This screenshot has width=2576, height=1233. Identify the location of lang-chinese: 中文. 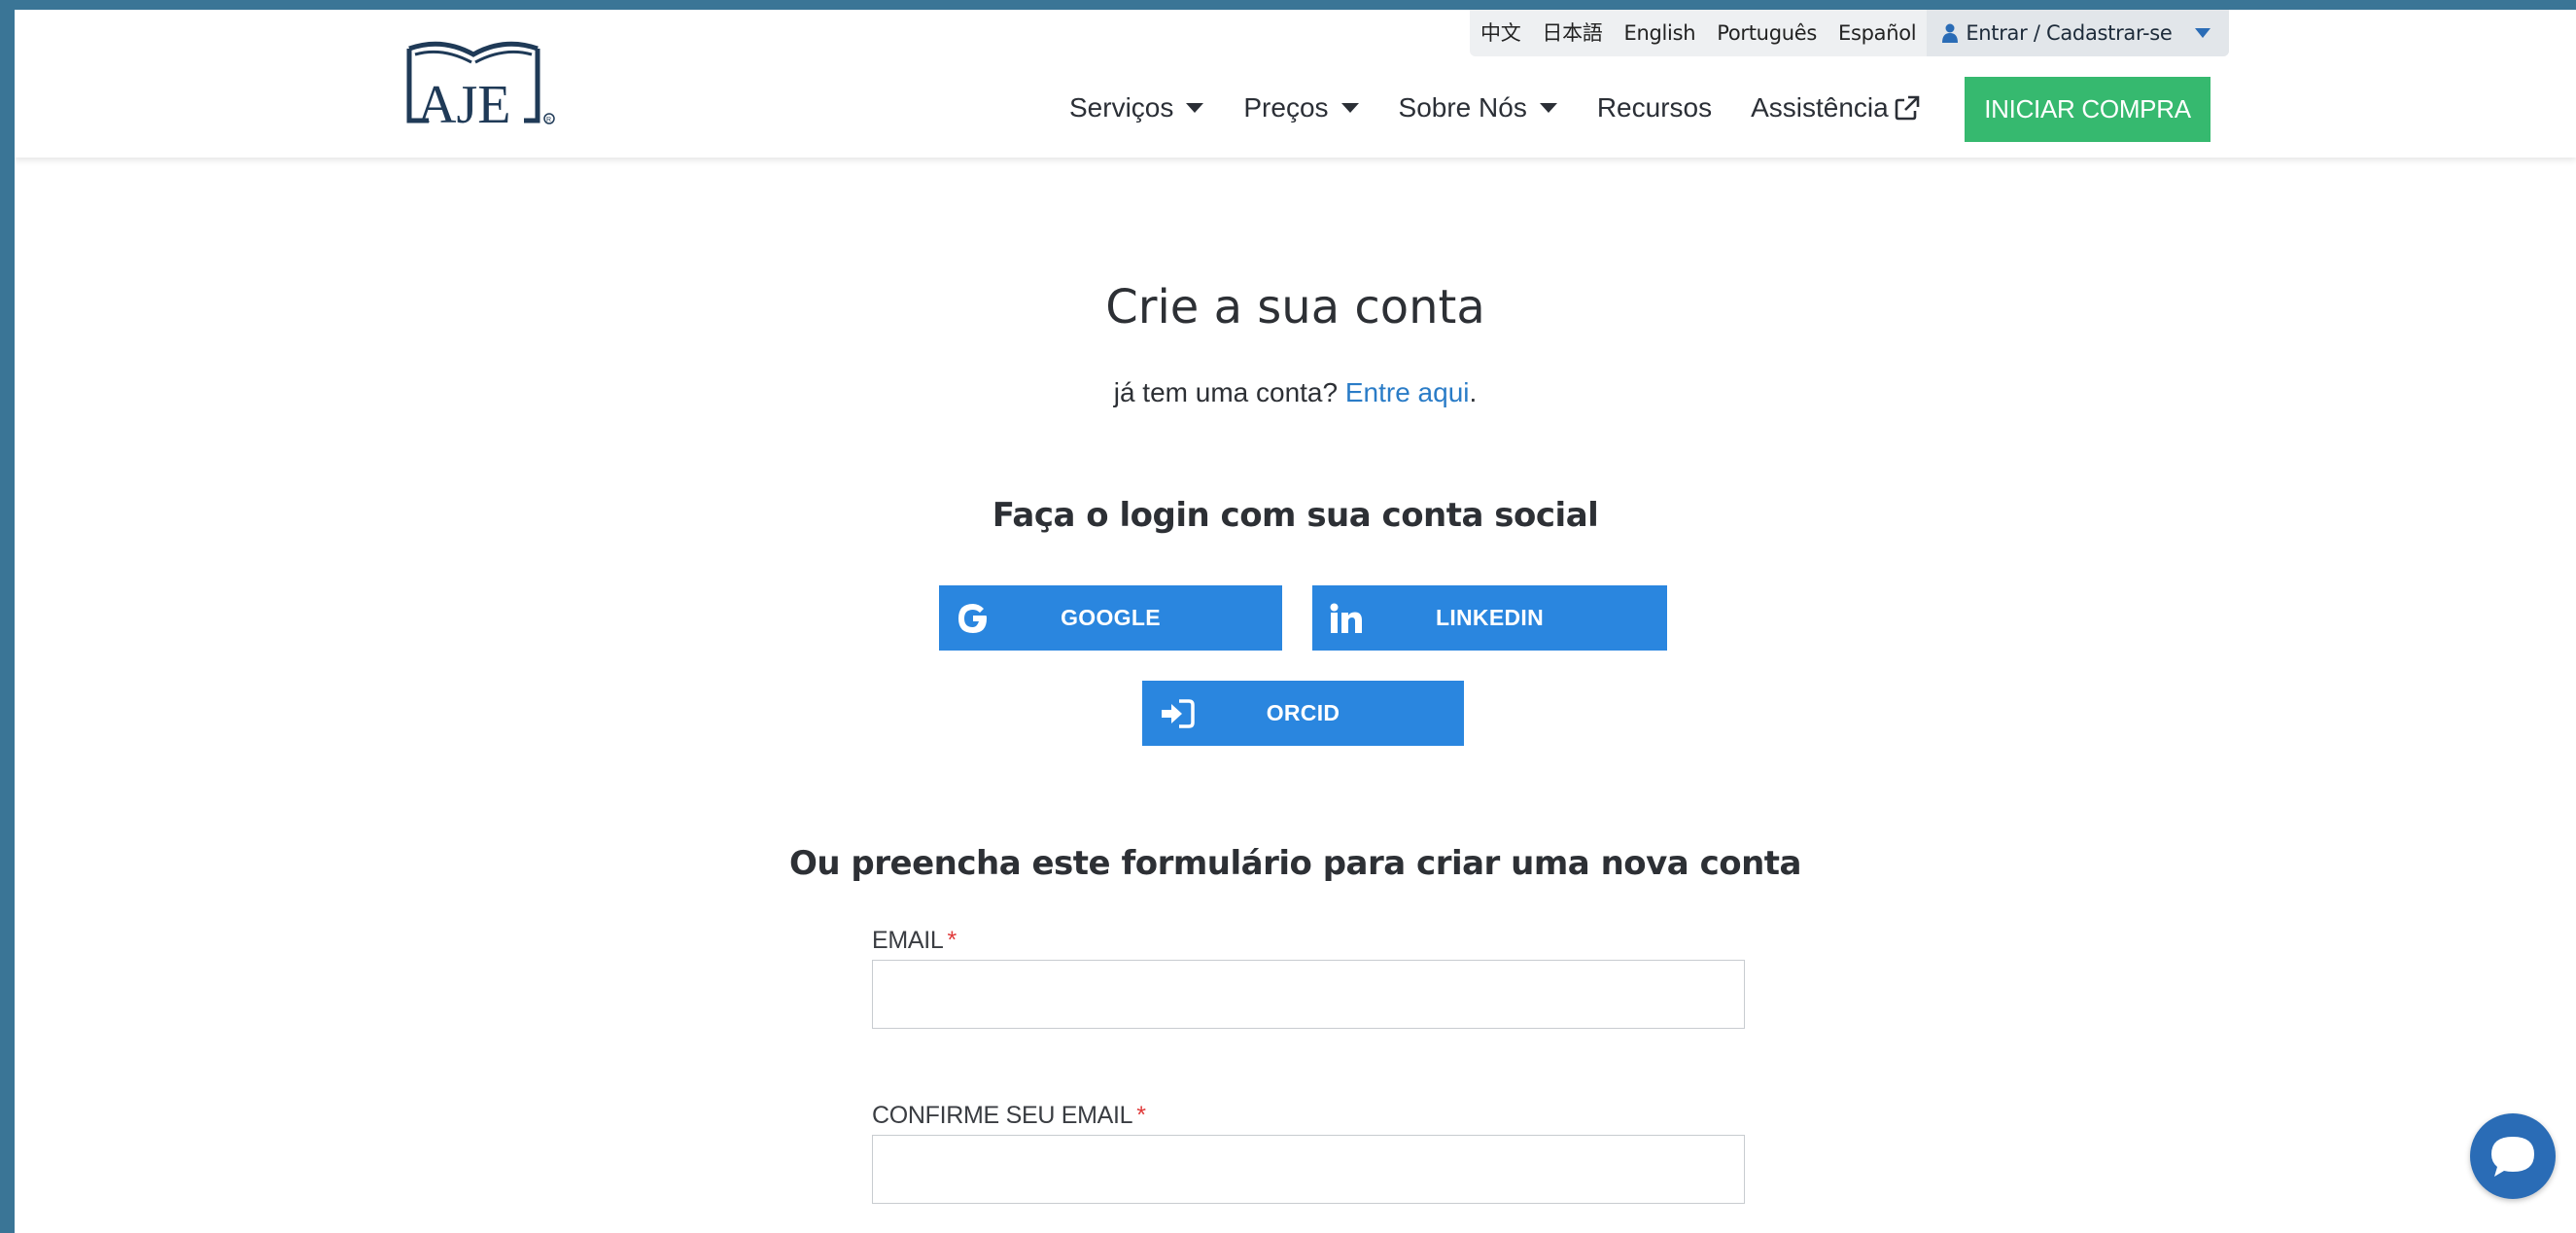
(1500, 33).